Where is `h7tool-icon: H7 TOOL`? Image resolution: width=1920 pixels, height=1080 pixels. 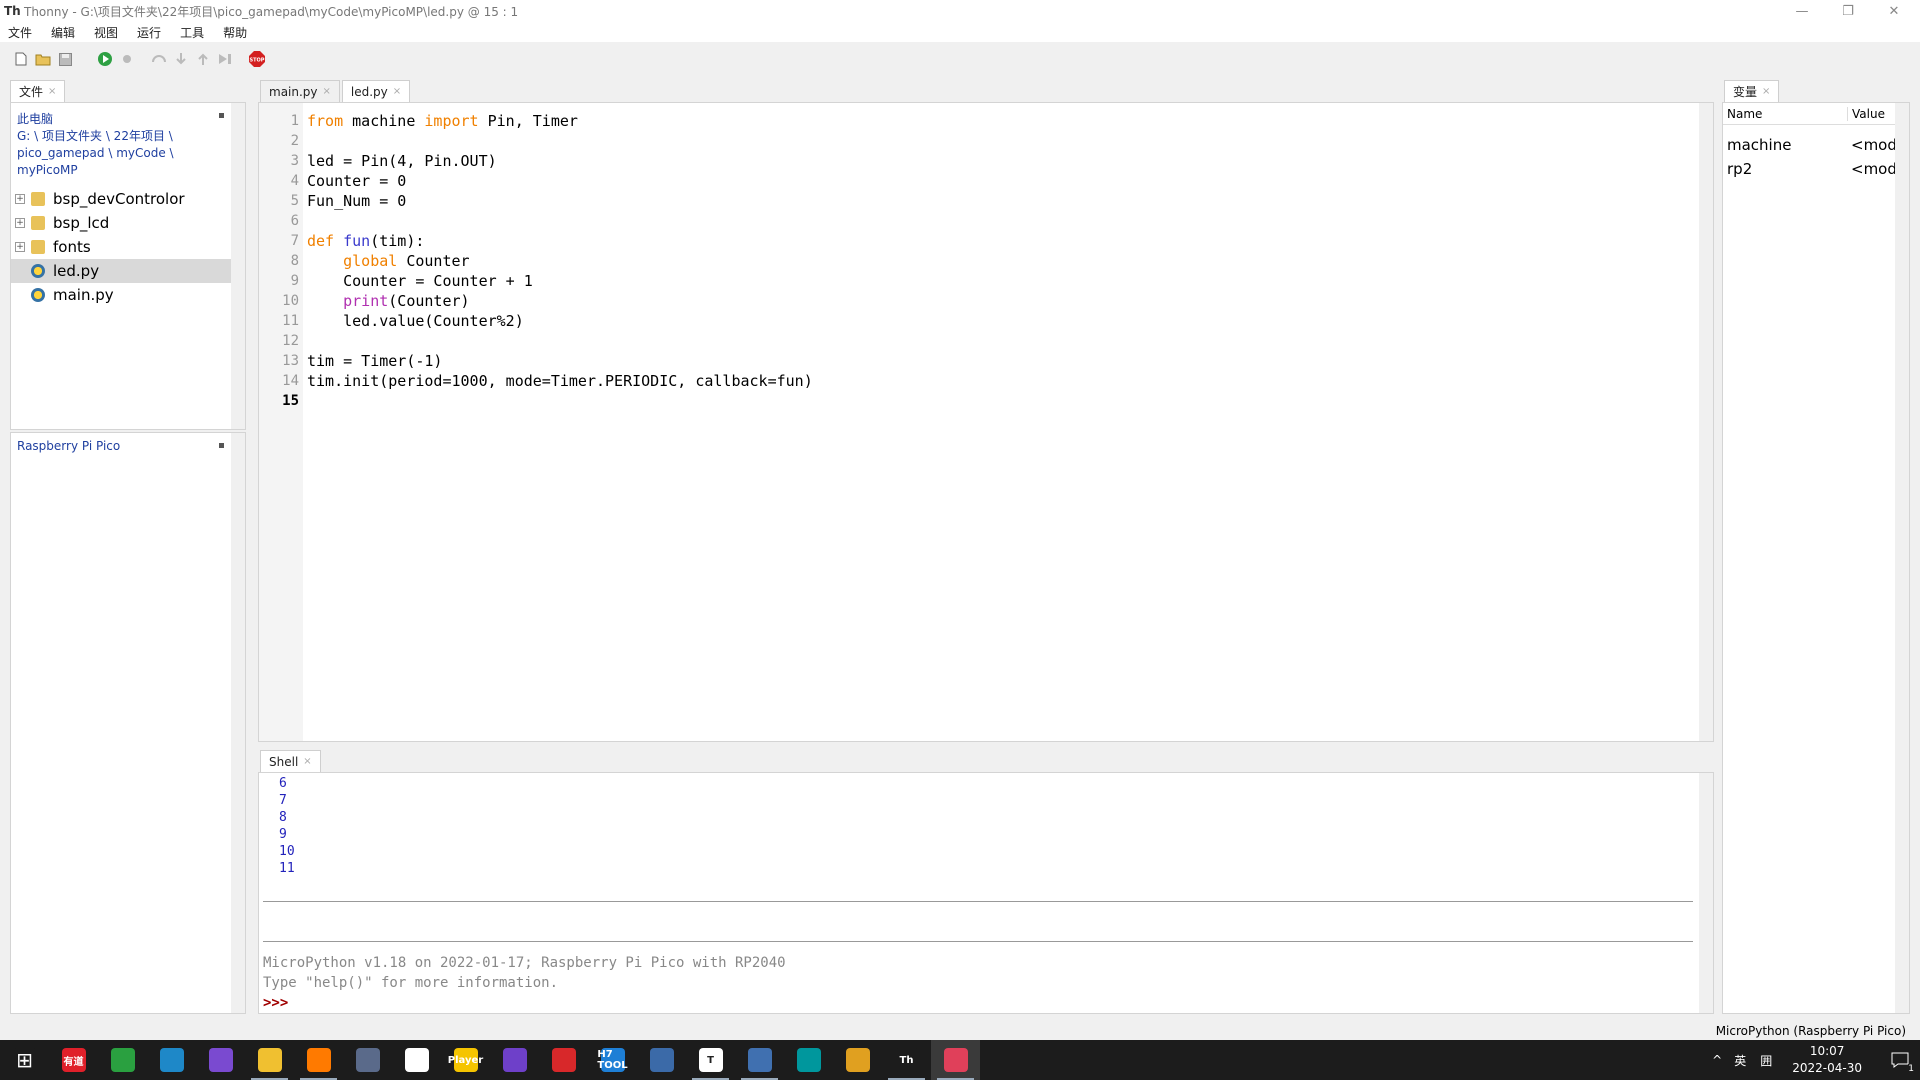
h7tool-icon: H7 TOOL is located at coordinates (612, 1060).